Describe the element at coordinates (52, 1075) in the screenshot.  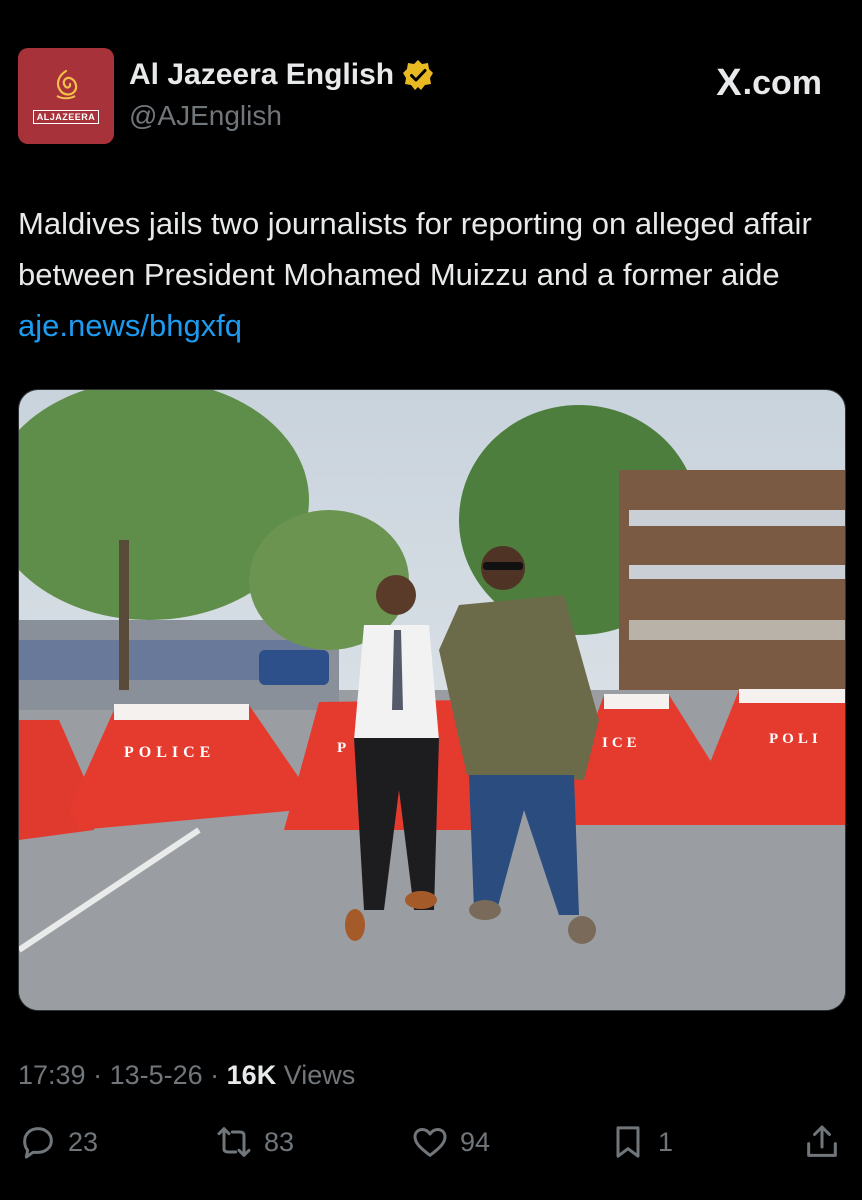
I see `tweet-time: 17:39` at that location.